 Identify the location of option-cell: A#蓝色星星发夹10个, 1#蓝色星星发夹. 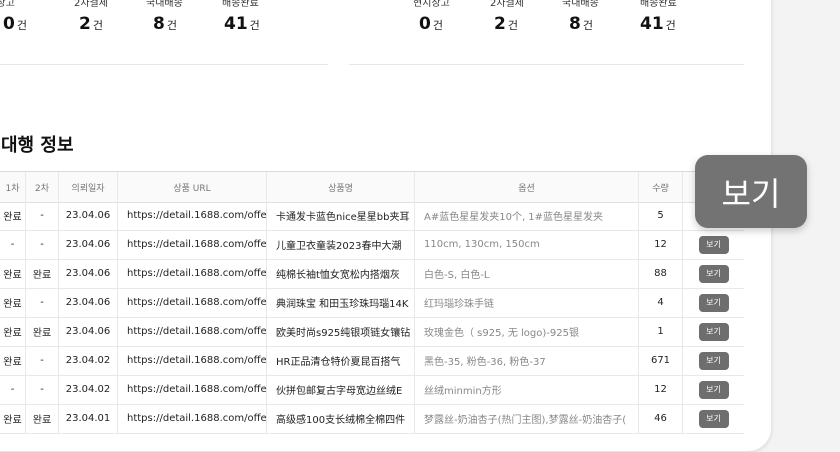
(527, 215).